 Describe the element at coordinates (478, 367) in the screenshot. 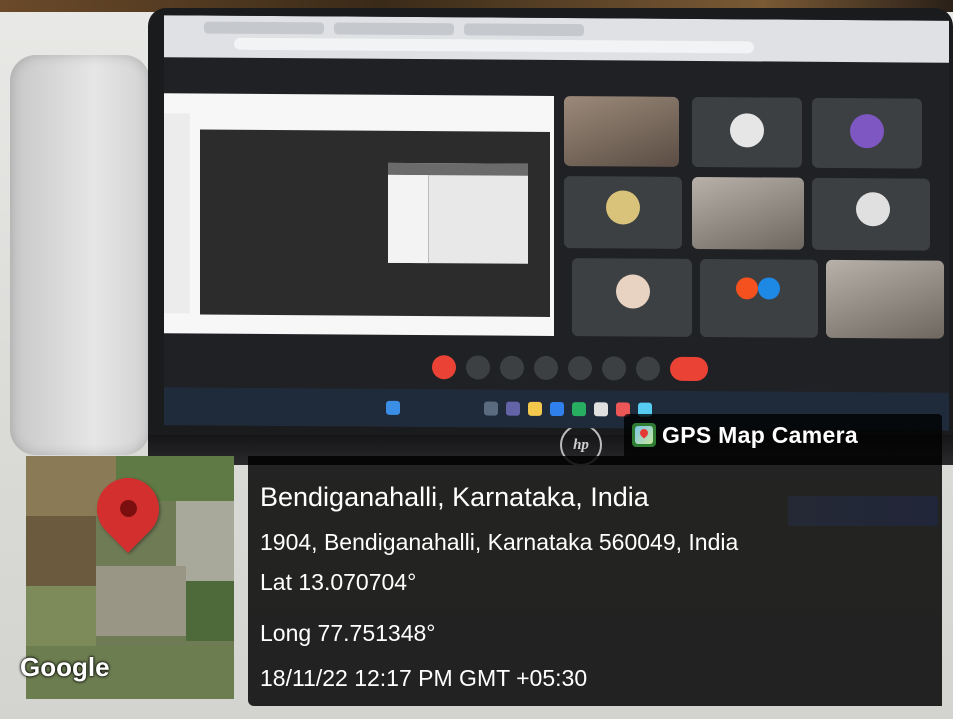

I see `camera-icon` at that location.